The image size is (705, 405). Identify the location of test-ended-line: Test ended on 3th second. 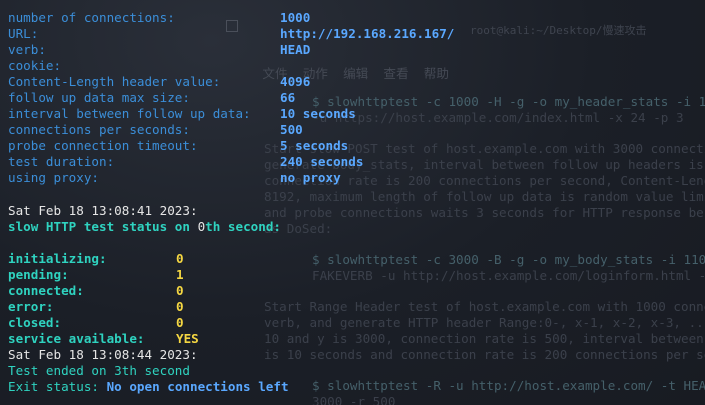
(99, 370).